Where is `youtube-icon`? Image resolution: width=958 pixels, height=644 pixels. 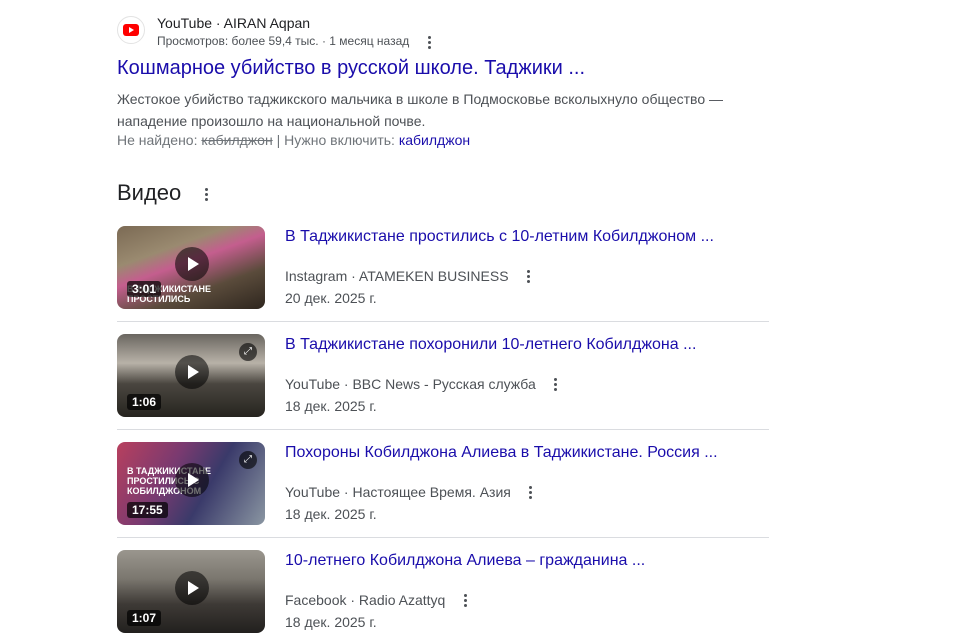 youtube-icon is located at coordinates (131, 30).